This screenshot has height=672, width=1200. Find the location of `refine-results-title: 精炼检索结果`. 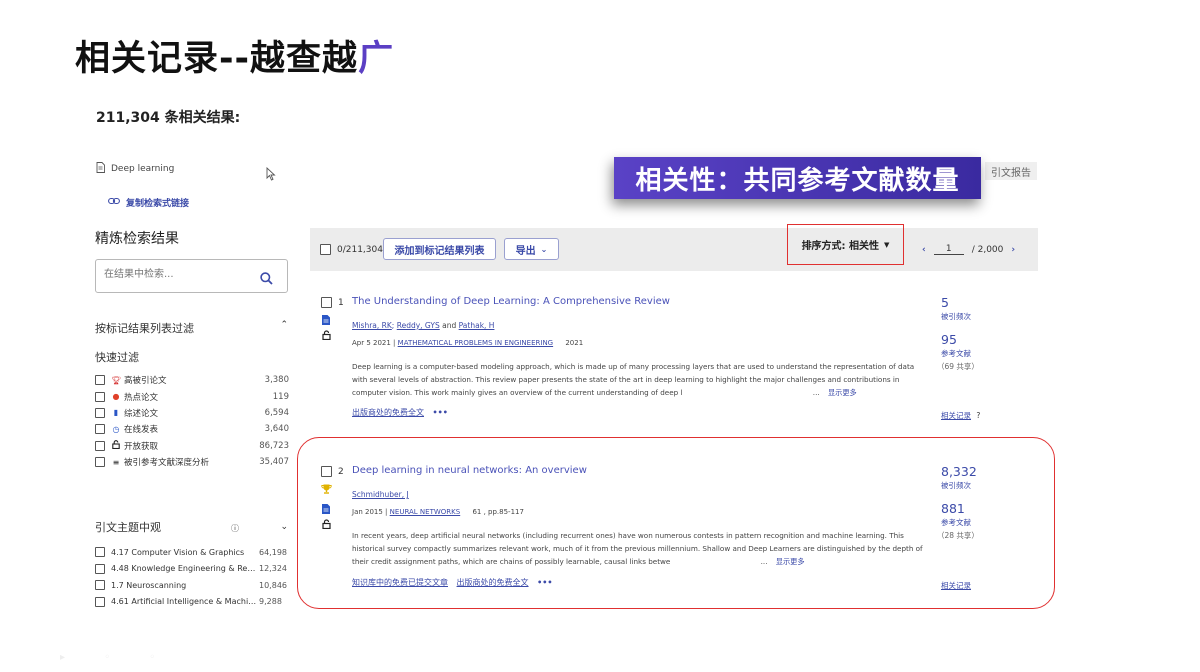

refine-results-title: 精炼检索结果 is located at coordinates (137, 239).